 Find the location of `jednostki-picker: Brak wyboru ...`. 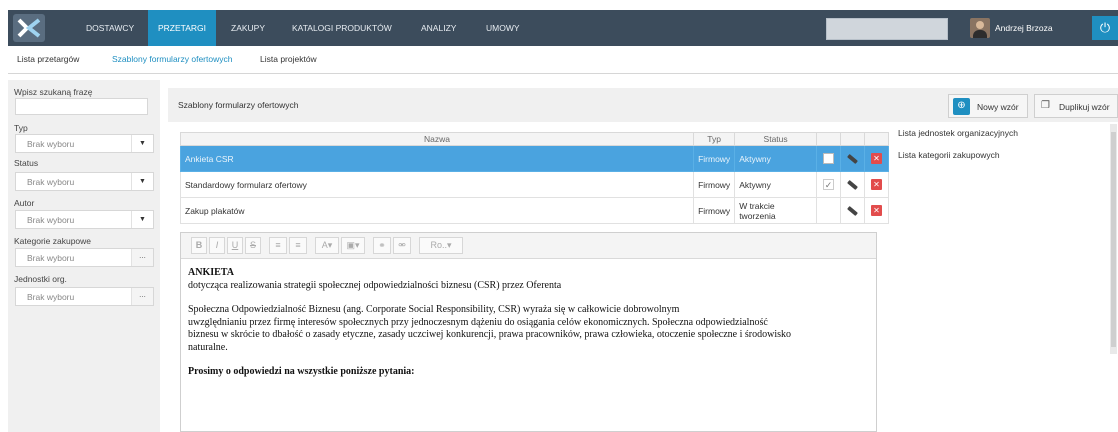

jednostki-picker: Brak wyboru ... is located at coordinates (84, 296).